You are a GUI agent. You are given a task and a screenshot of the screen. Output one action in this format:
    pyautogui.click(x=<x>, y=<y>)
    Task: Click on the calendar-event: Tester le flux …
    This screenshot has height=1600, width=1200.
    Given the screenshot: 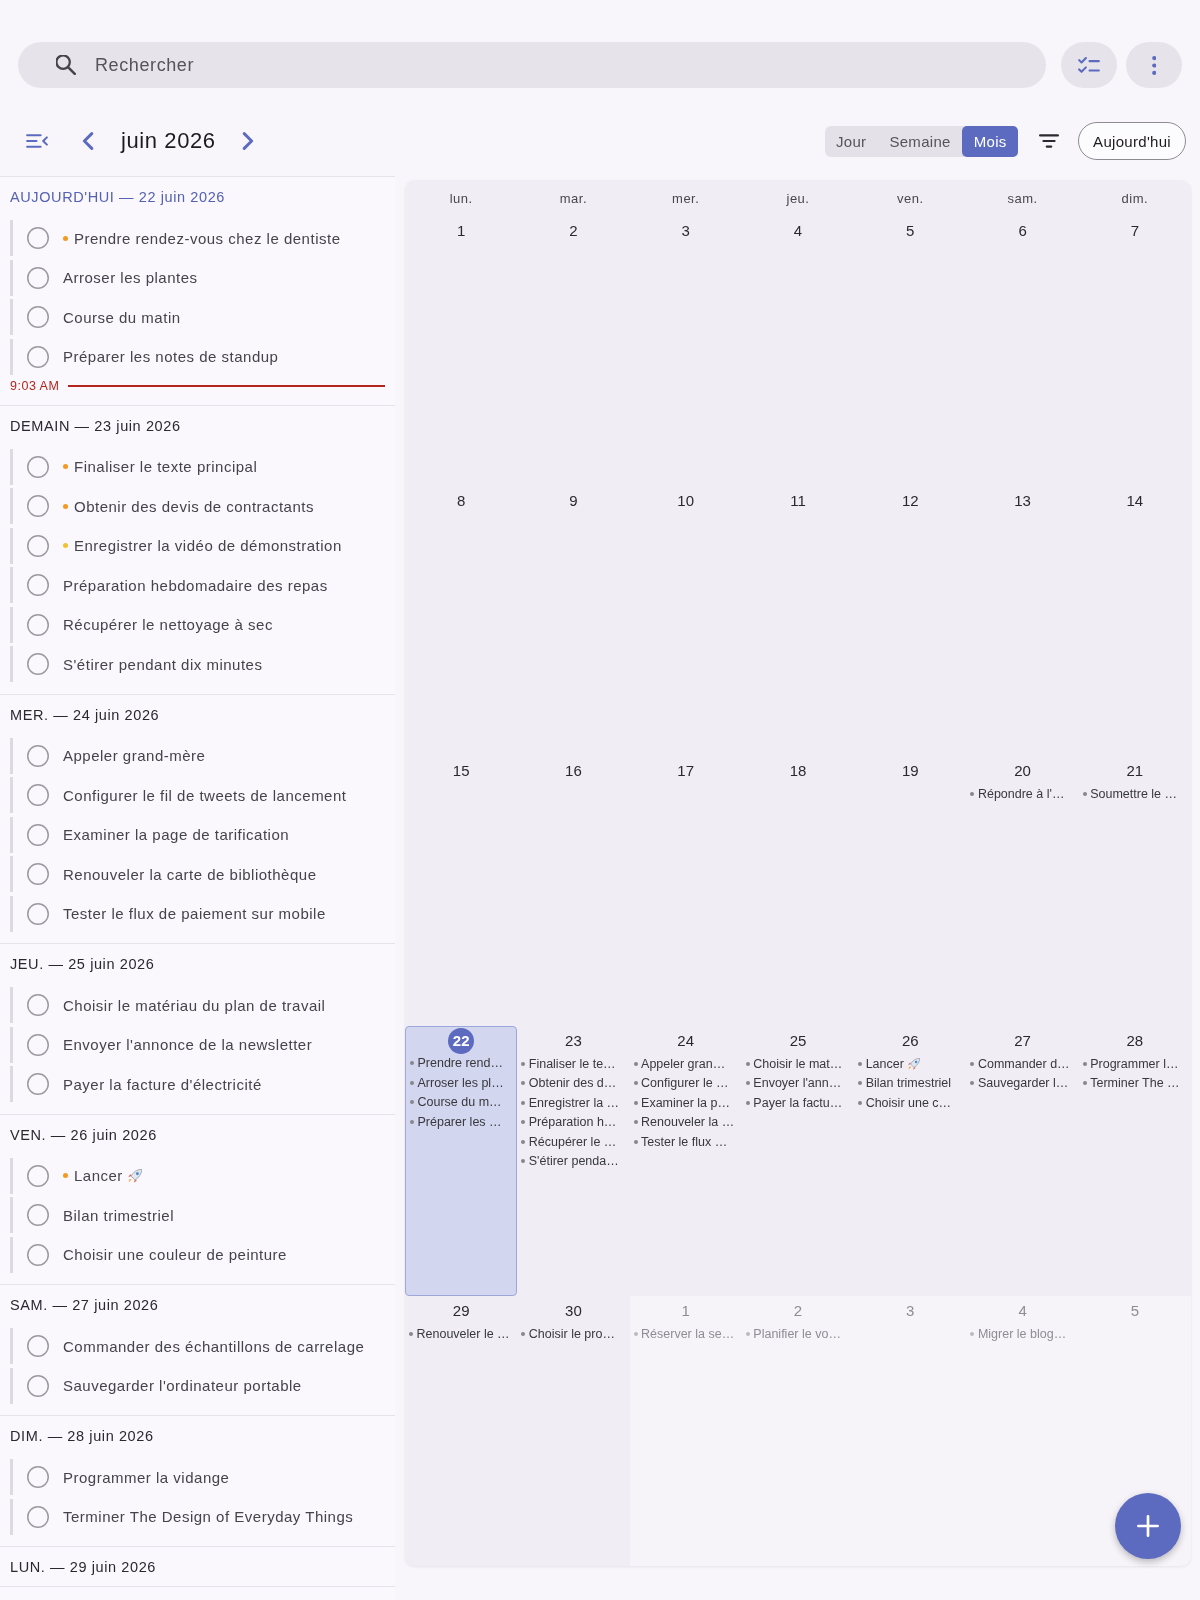 What is the action you would take?
    pyautogui.click(x=686, y=1142)
    